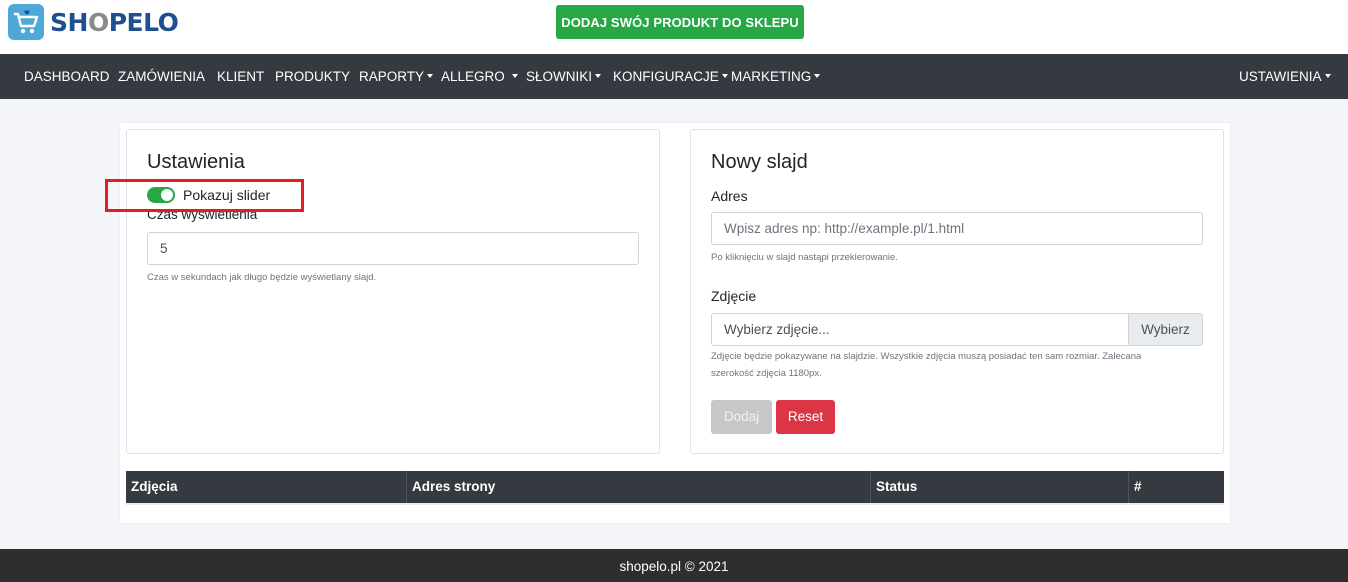 This screenshot has height=582, width=1348. I want to click on duration-input: 5, so click(393, 248).